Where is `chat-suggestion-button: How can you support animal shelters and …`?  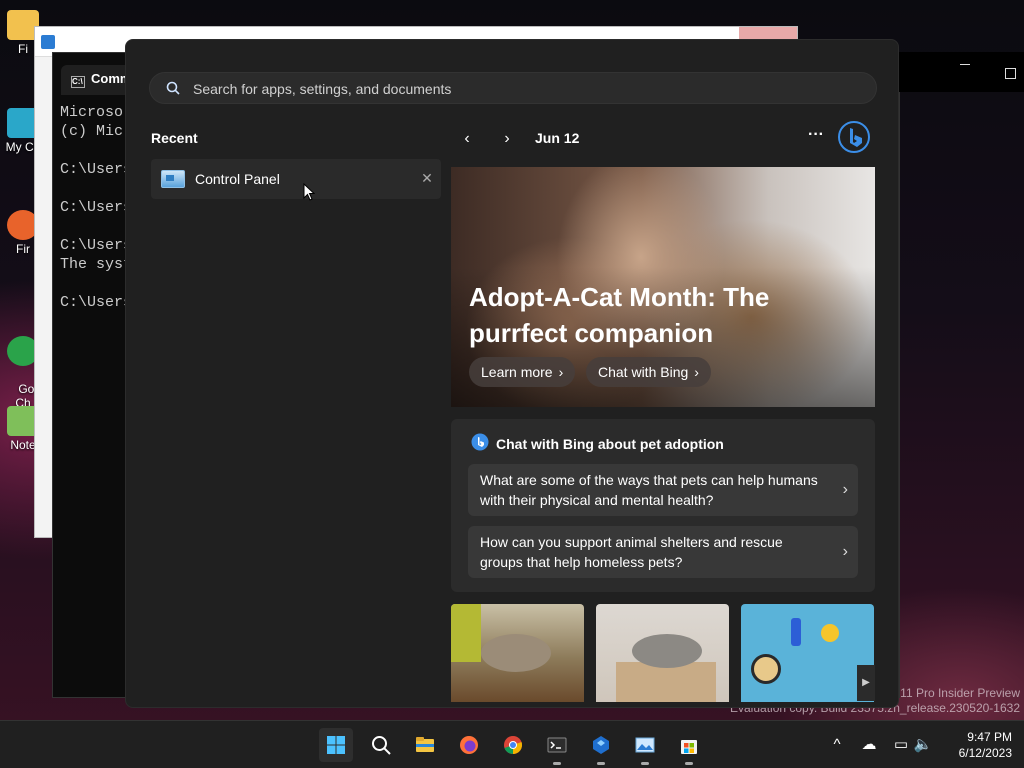 chat-suggestion-button: How can you support animal shelters and … is located at coordinates (663, 552).